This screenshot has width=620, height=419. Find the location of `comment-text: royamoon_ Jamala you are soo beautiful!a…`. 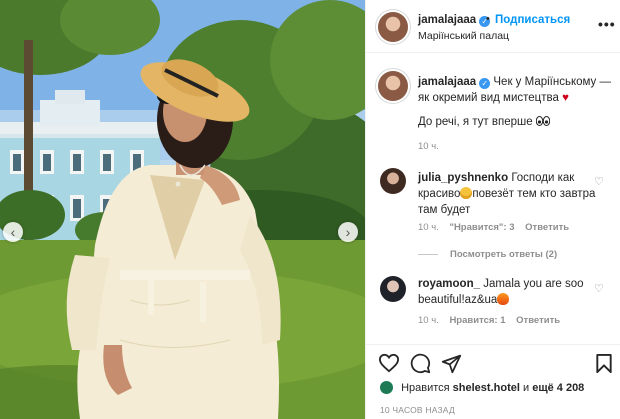

comment-text: royamoon_ Jamala you are soo beautiful!a… is located at coordinates (508, 292).